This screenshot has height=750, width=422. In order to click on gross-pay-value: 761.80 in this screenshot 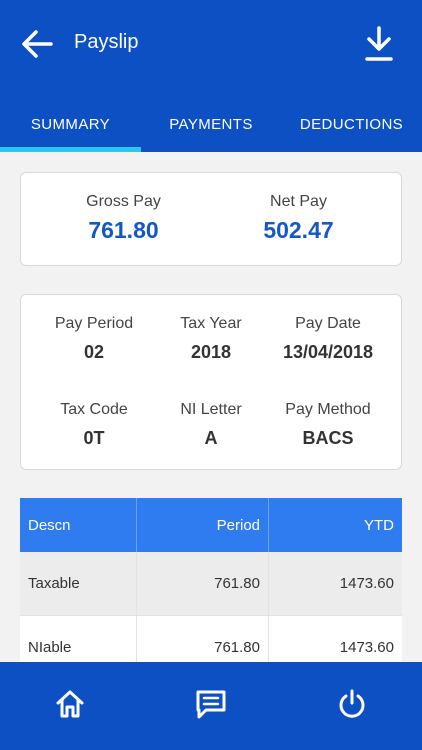, I will do `click(123, 230)`.